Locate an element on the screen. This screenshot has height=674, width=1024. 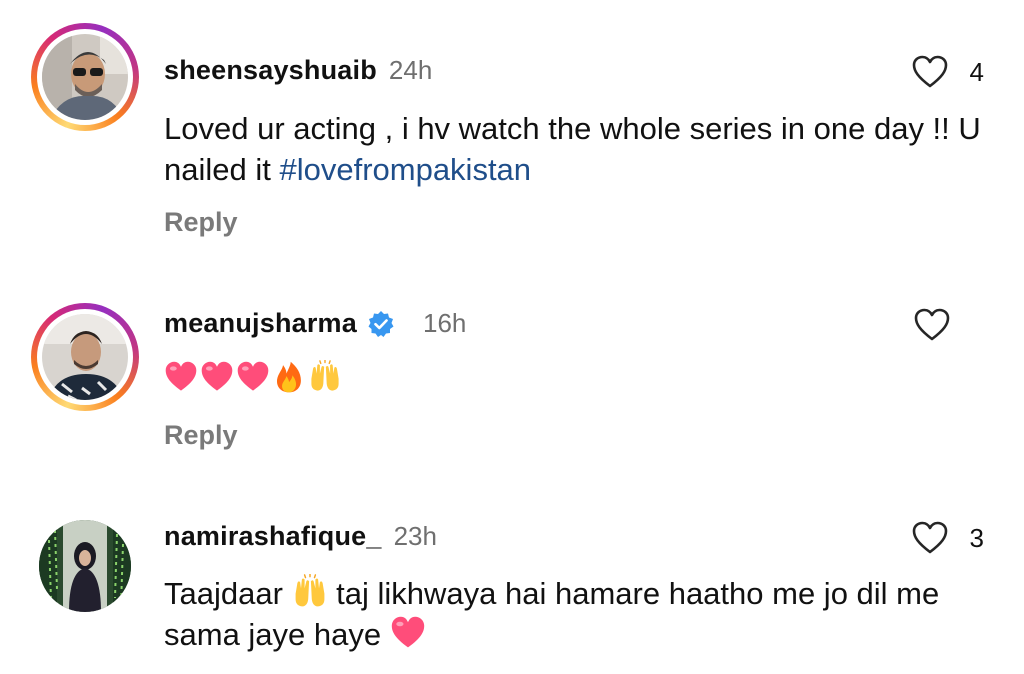
comment-emojis is located at coordinates (579, 377).